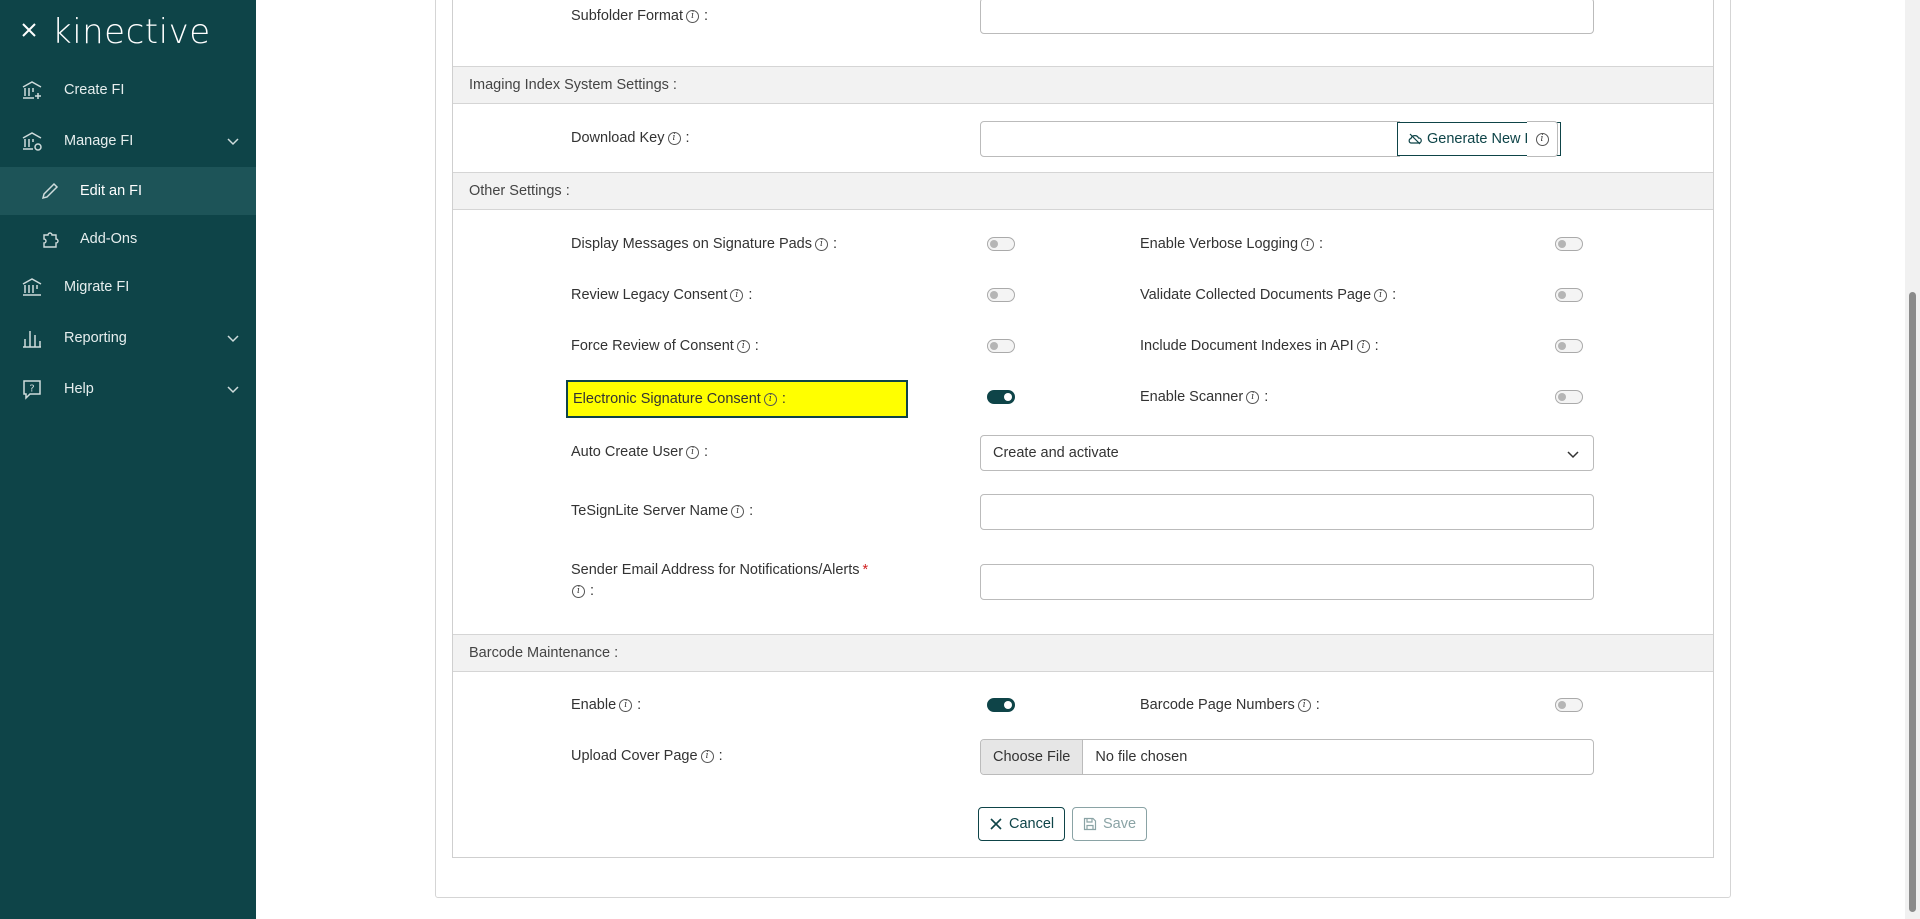 This screenshot has height=919, width=1920. I want to click on sidebar-header: kinective, so click(128, 32).